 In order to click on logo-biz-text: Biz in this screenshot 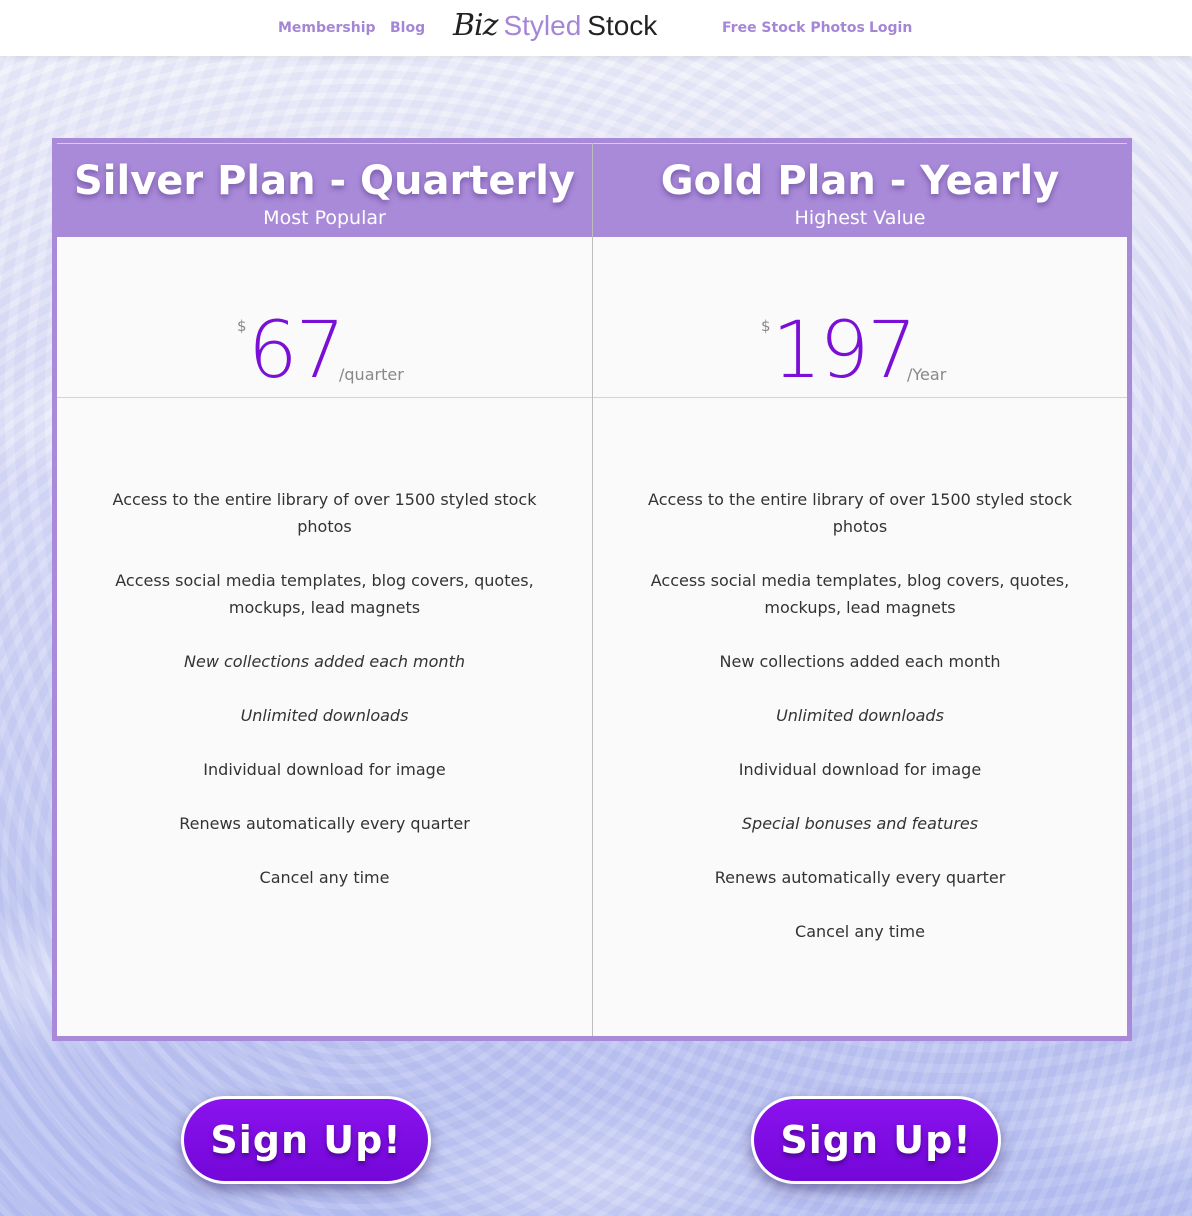, I will do `click(475, 25)`.